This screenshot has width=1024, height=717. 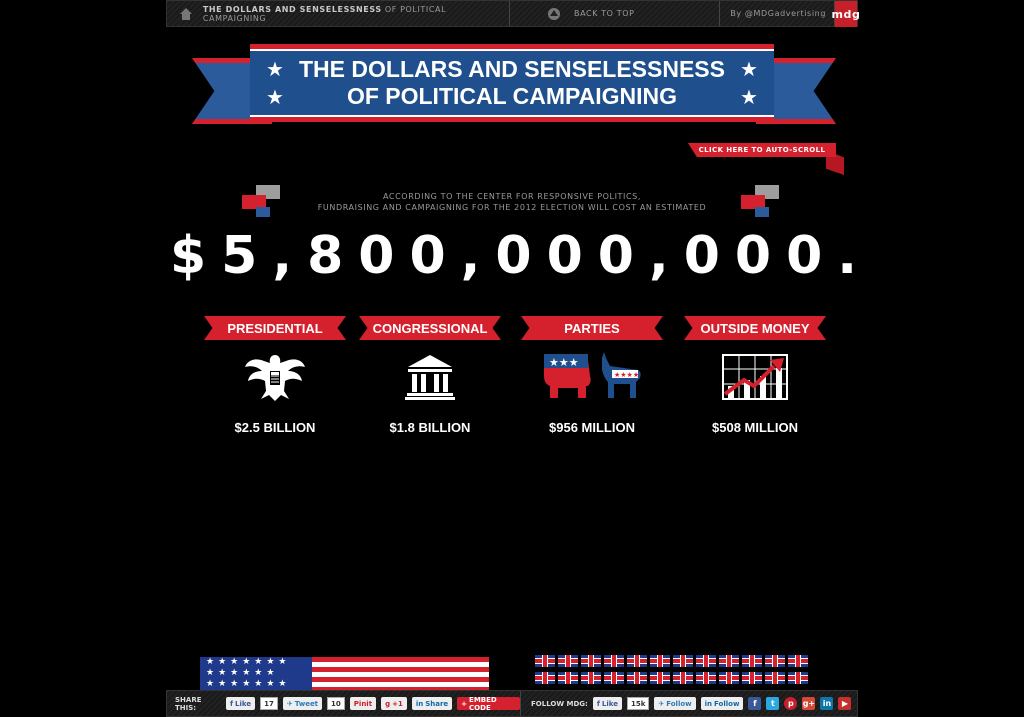 I want to click on rising-chart-icon, so click(x=755, y=377).